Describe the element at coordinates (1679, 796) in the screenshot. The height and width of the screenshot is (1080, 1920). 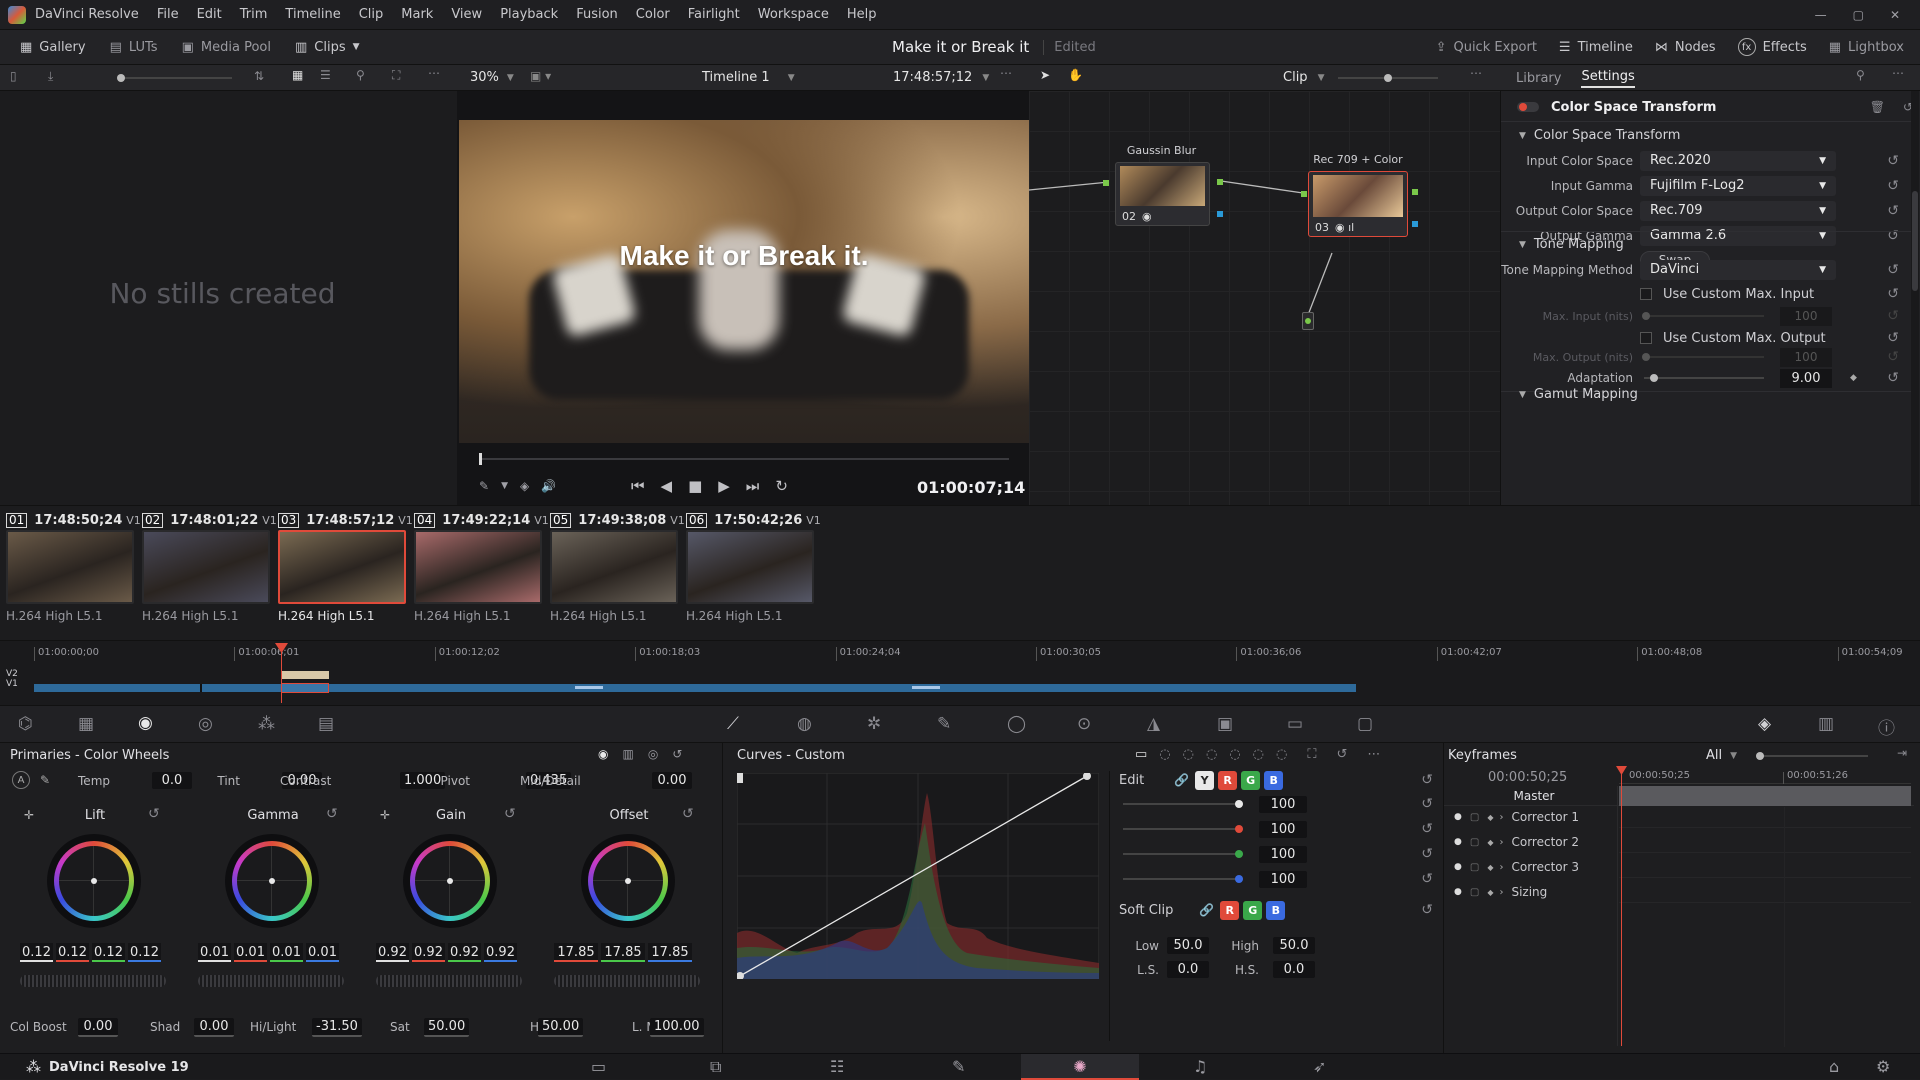
I see `keyframe-master-row: Master` at that location.